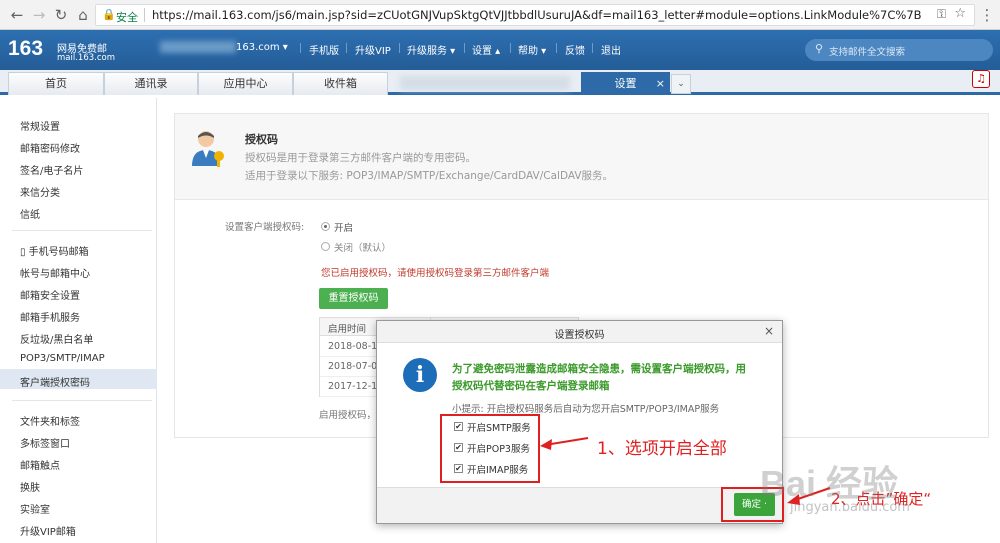 The width and height of the screenshot is (1000, 543). I want to click on table-cell: 2018-08-1, so click(353, 346).